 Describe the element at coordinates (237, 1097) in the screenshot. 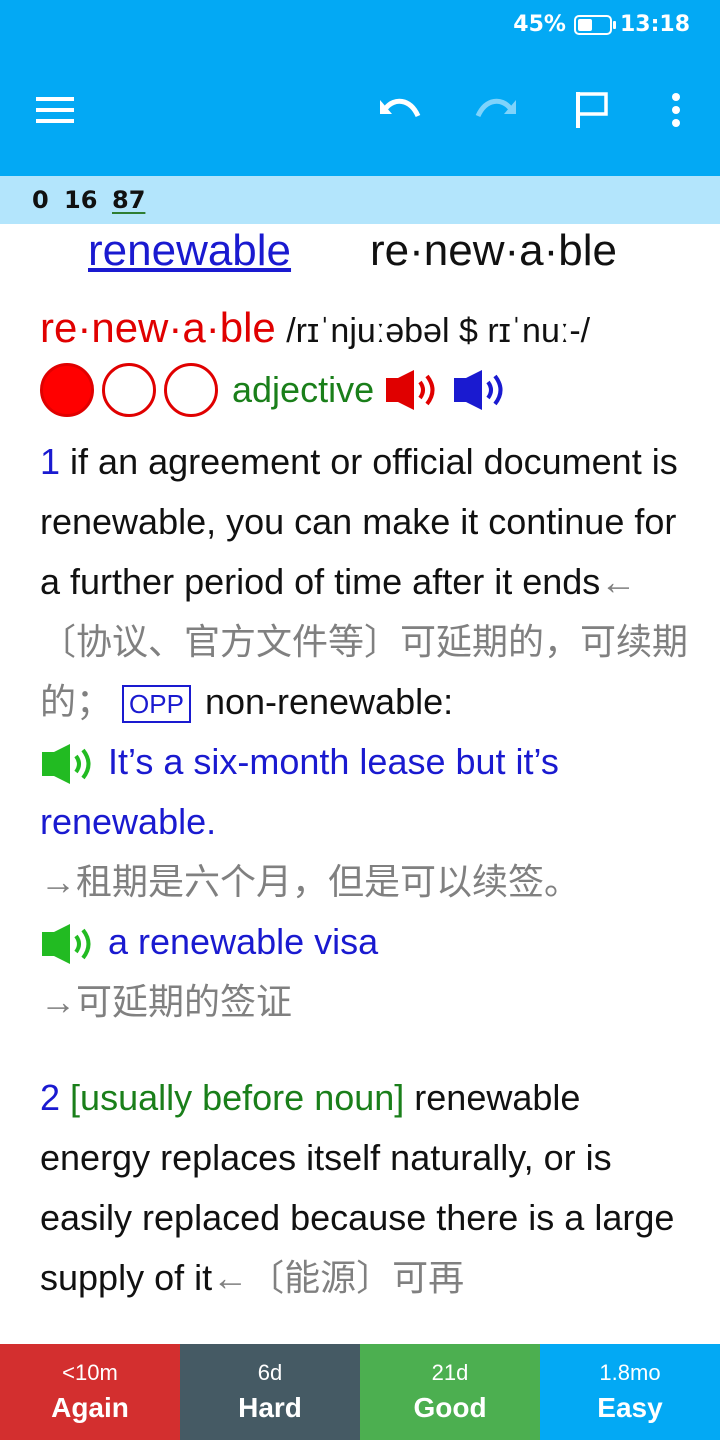

I see `grammar-note: [usually before noun]` at that location.